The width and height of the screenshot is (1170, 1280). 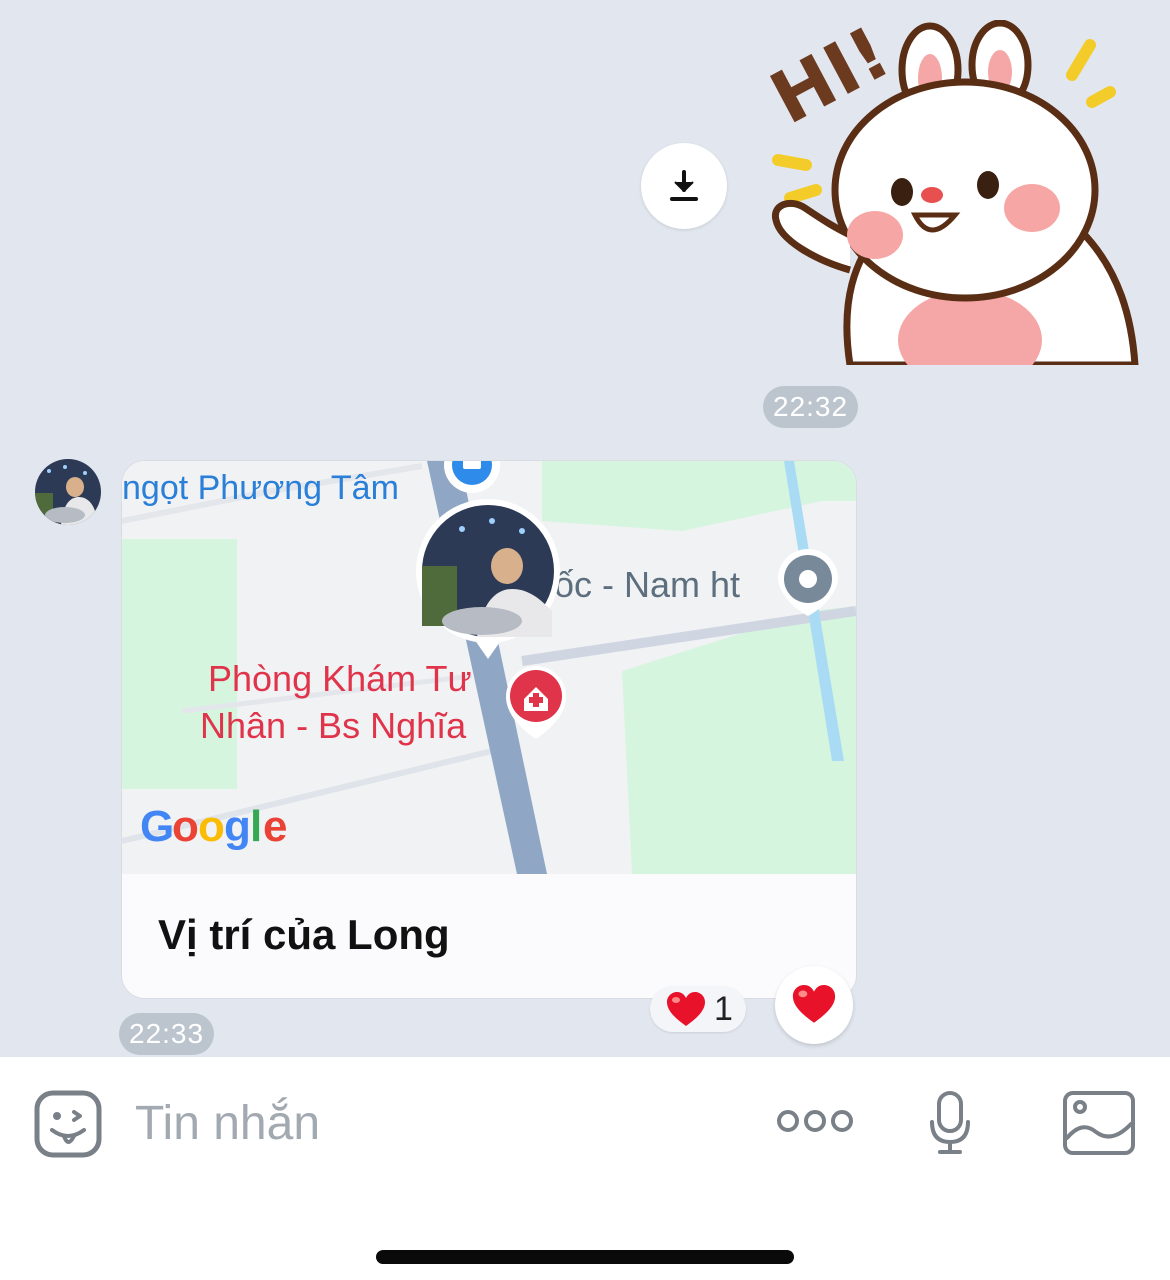 I want to click on location-title: Vị trí của Long, so click(x=304, y=934).